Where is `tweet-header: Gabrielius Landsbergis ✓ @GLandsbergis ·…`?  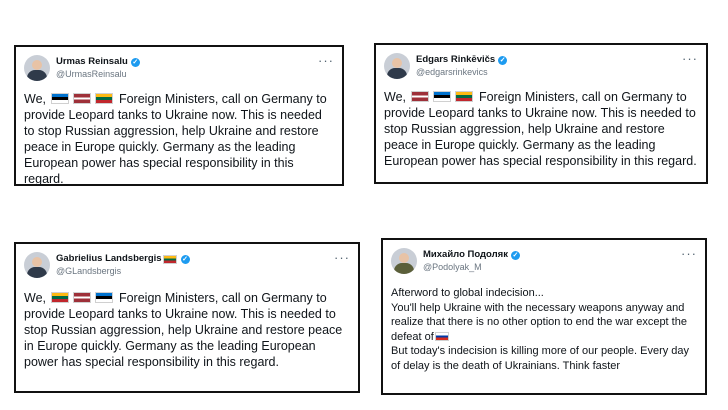 tweet-header: Gabrielius Landsbergis ✓ @GLandsbergis ·… is located at coordinates (187, 266).